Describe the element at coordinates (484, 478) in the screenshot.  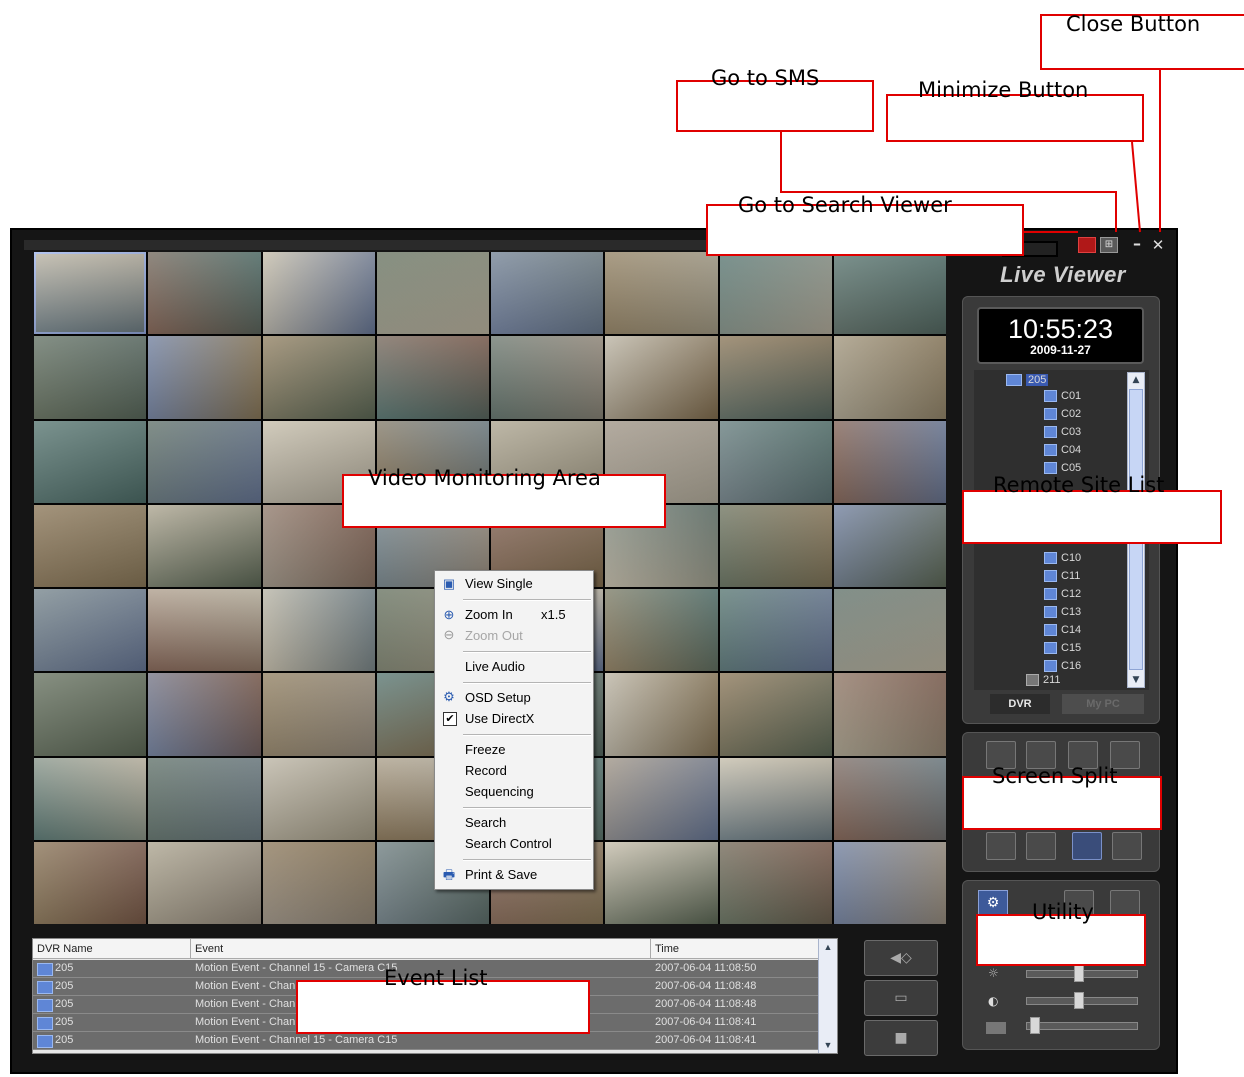
I see `video-area-label: Video Monitoring Area` at that location.